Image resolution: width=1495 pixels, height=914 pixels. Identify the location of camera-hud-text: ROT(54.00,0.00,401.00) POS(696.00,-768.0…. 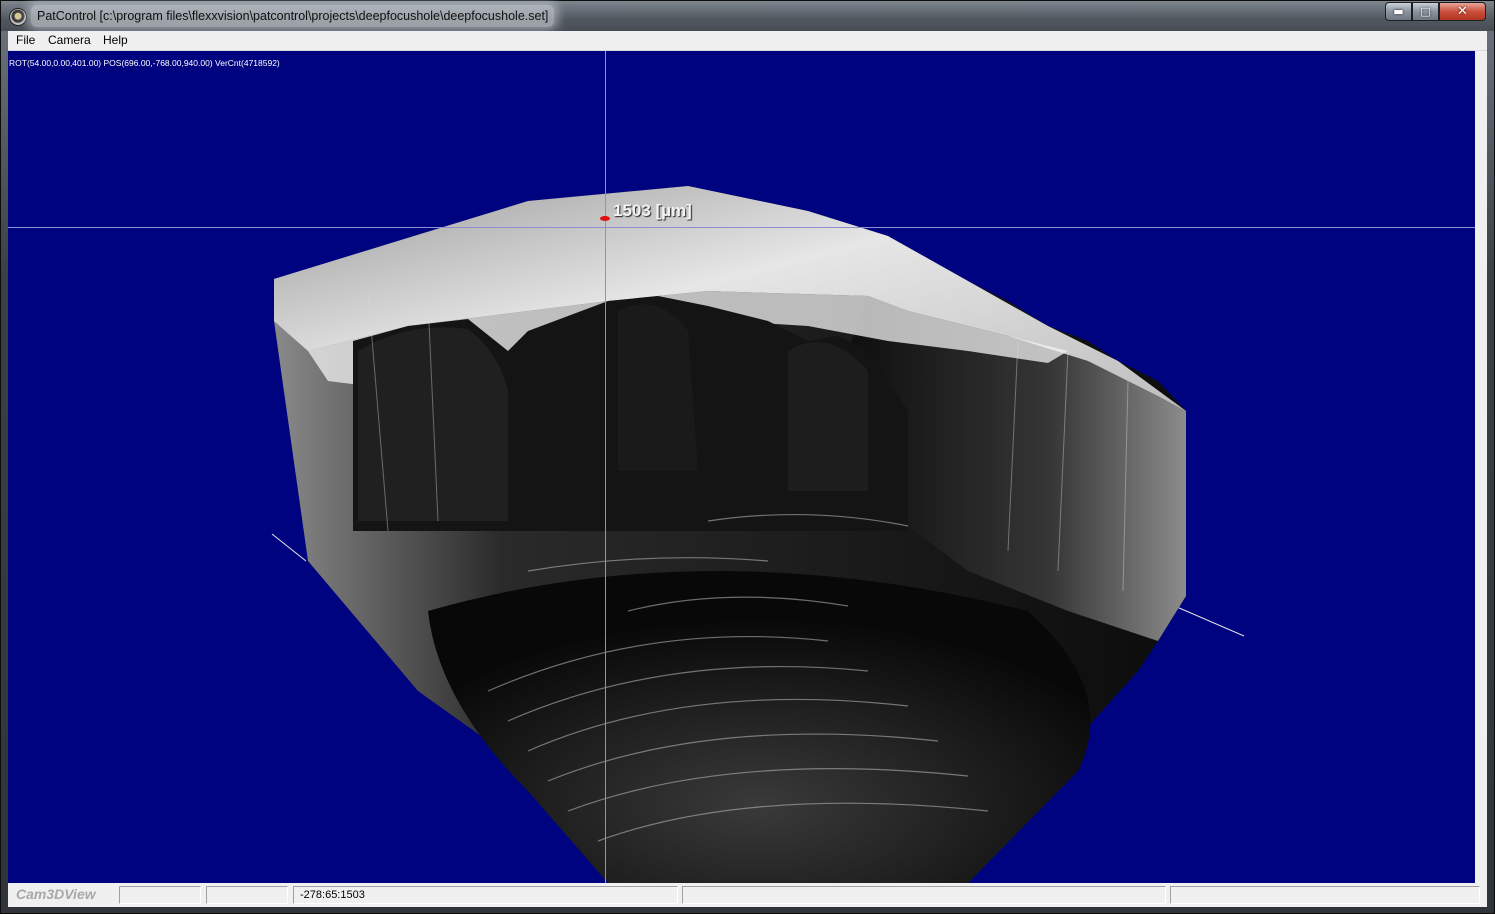
(144, 63).